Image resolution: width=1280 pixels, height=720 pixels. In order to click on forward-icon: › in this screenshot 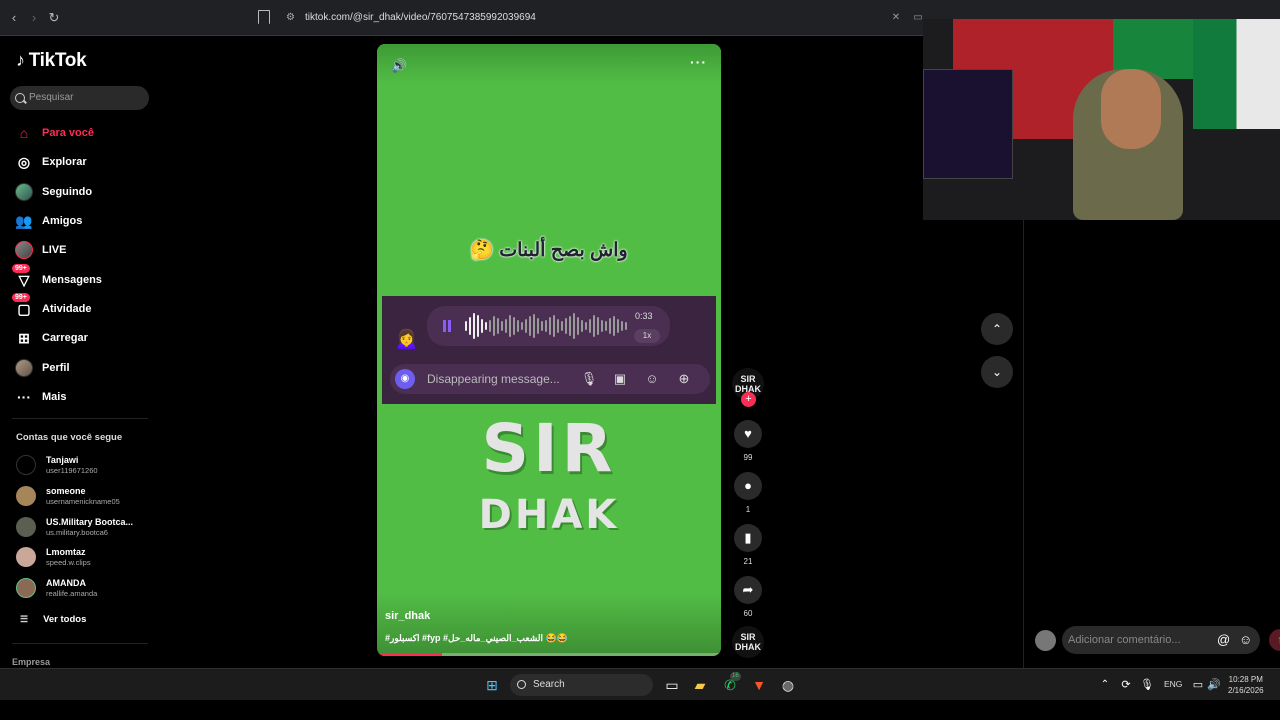, I will do `click(34, 18)`.